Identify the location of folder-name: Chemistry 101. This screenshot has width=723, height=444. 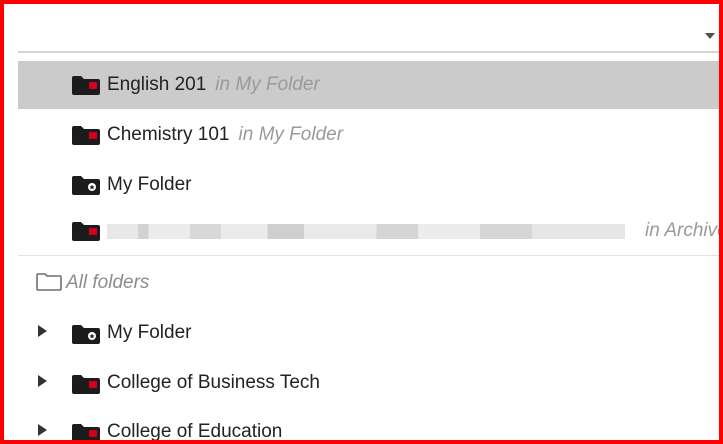
(168, 134).